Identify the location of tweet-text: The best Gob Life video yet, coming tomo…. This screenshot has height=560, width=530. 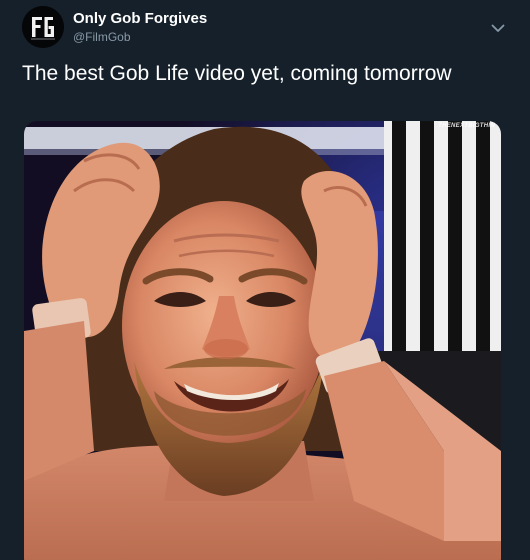
(237, 73).